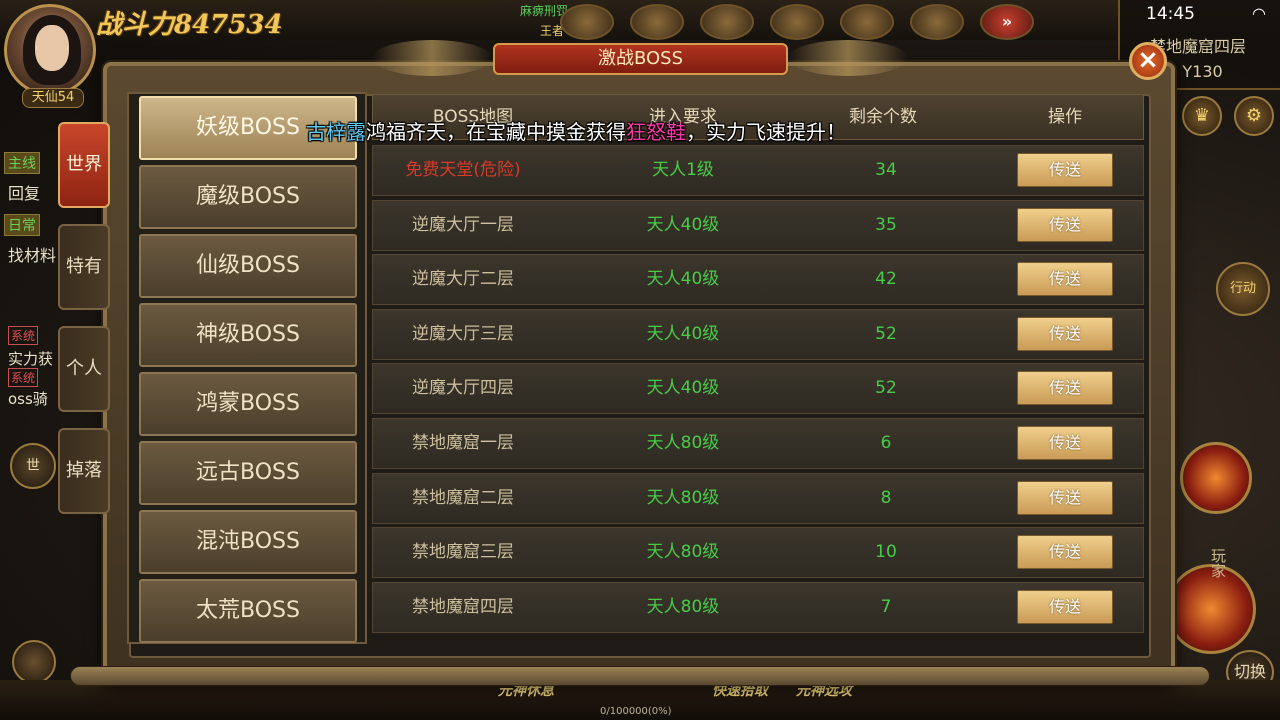 The height and width of the screenshot is (720, 1280). Describe the element at coordinates (248, 473) in the screenshot. I see `category-ancient-boss: 远古BOSS` at that location.